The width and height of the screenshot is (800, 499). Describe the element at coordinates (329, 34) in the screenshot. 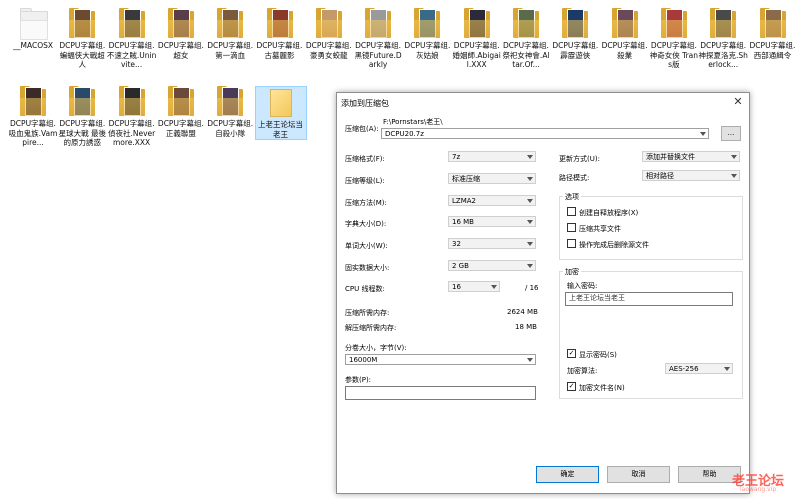

I see `folder-item: DCPU字幕组.豪勇女蛟龍` at that location.